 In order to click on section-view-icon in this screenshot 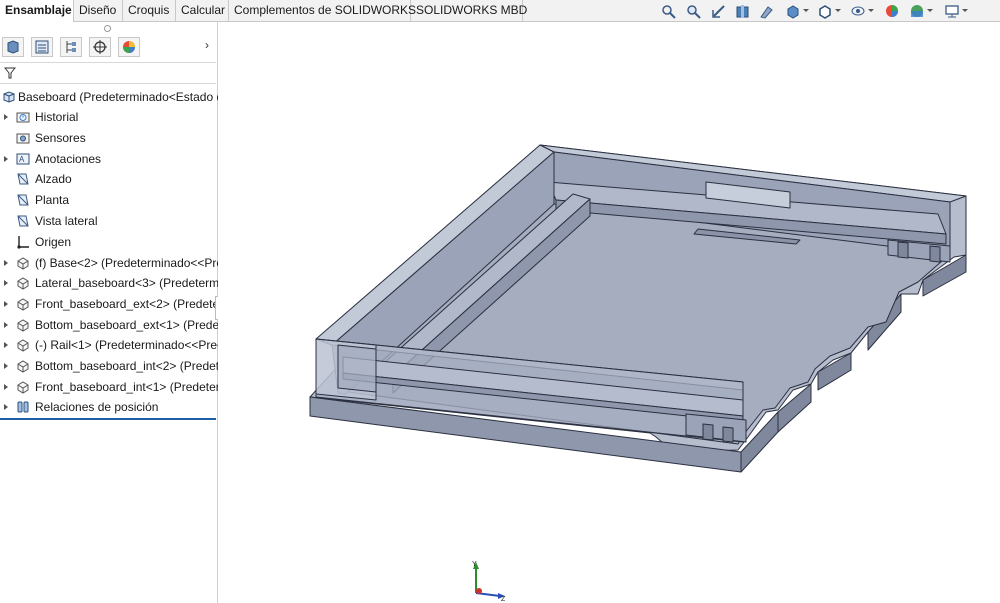, I will do `click(743, 11)`.